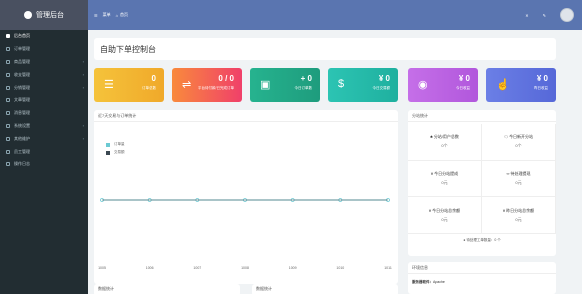 The image size is (582, 294). I want to click on fullscreen-icon: ✕, so click(526, 15).